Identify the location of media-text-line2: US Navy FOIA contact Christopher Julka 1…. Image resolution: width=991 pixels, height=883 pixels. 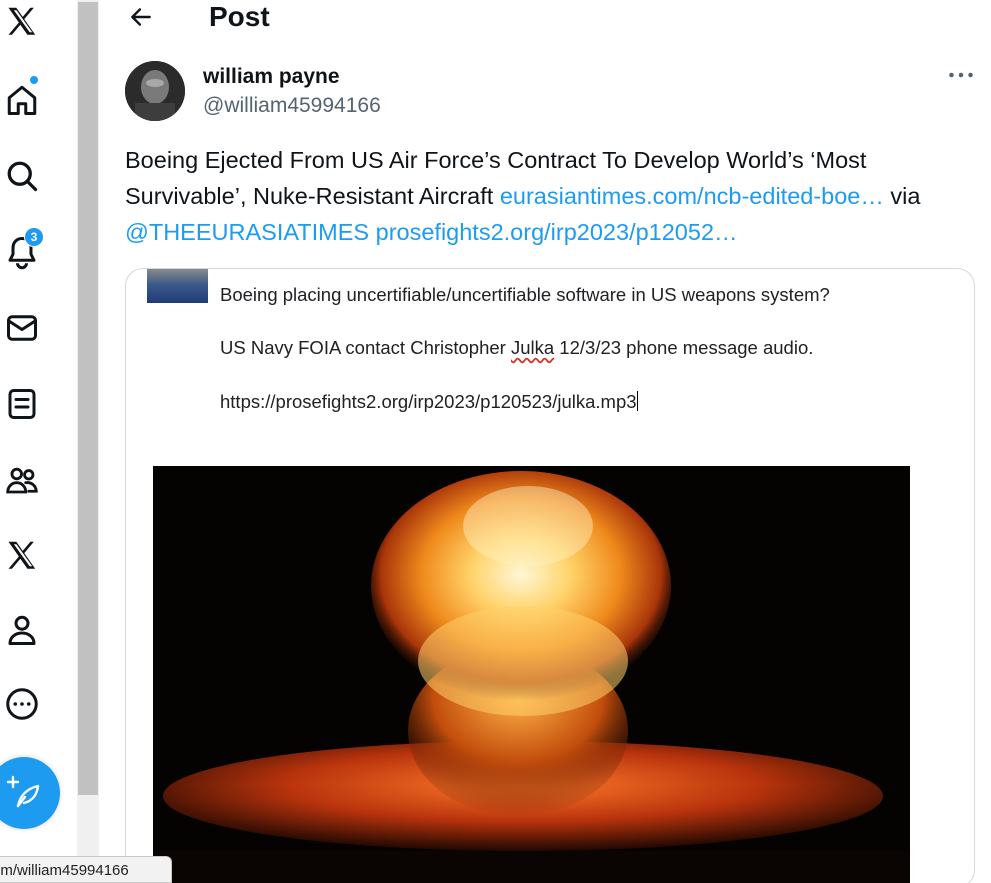
(516, 348).